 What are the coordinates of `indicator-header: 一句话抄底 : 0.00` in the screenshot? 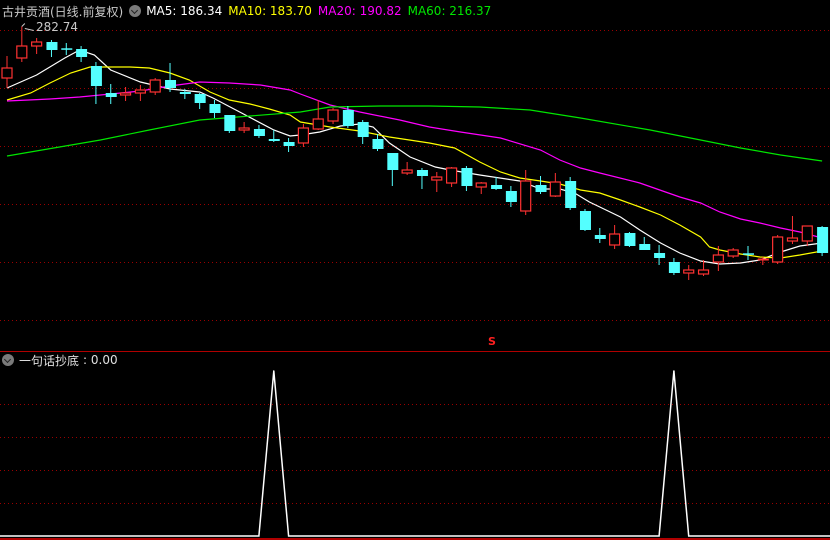 It's located at (60, 360).